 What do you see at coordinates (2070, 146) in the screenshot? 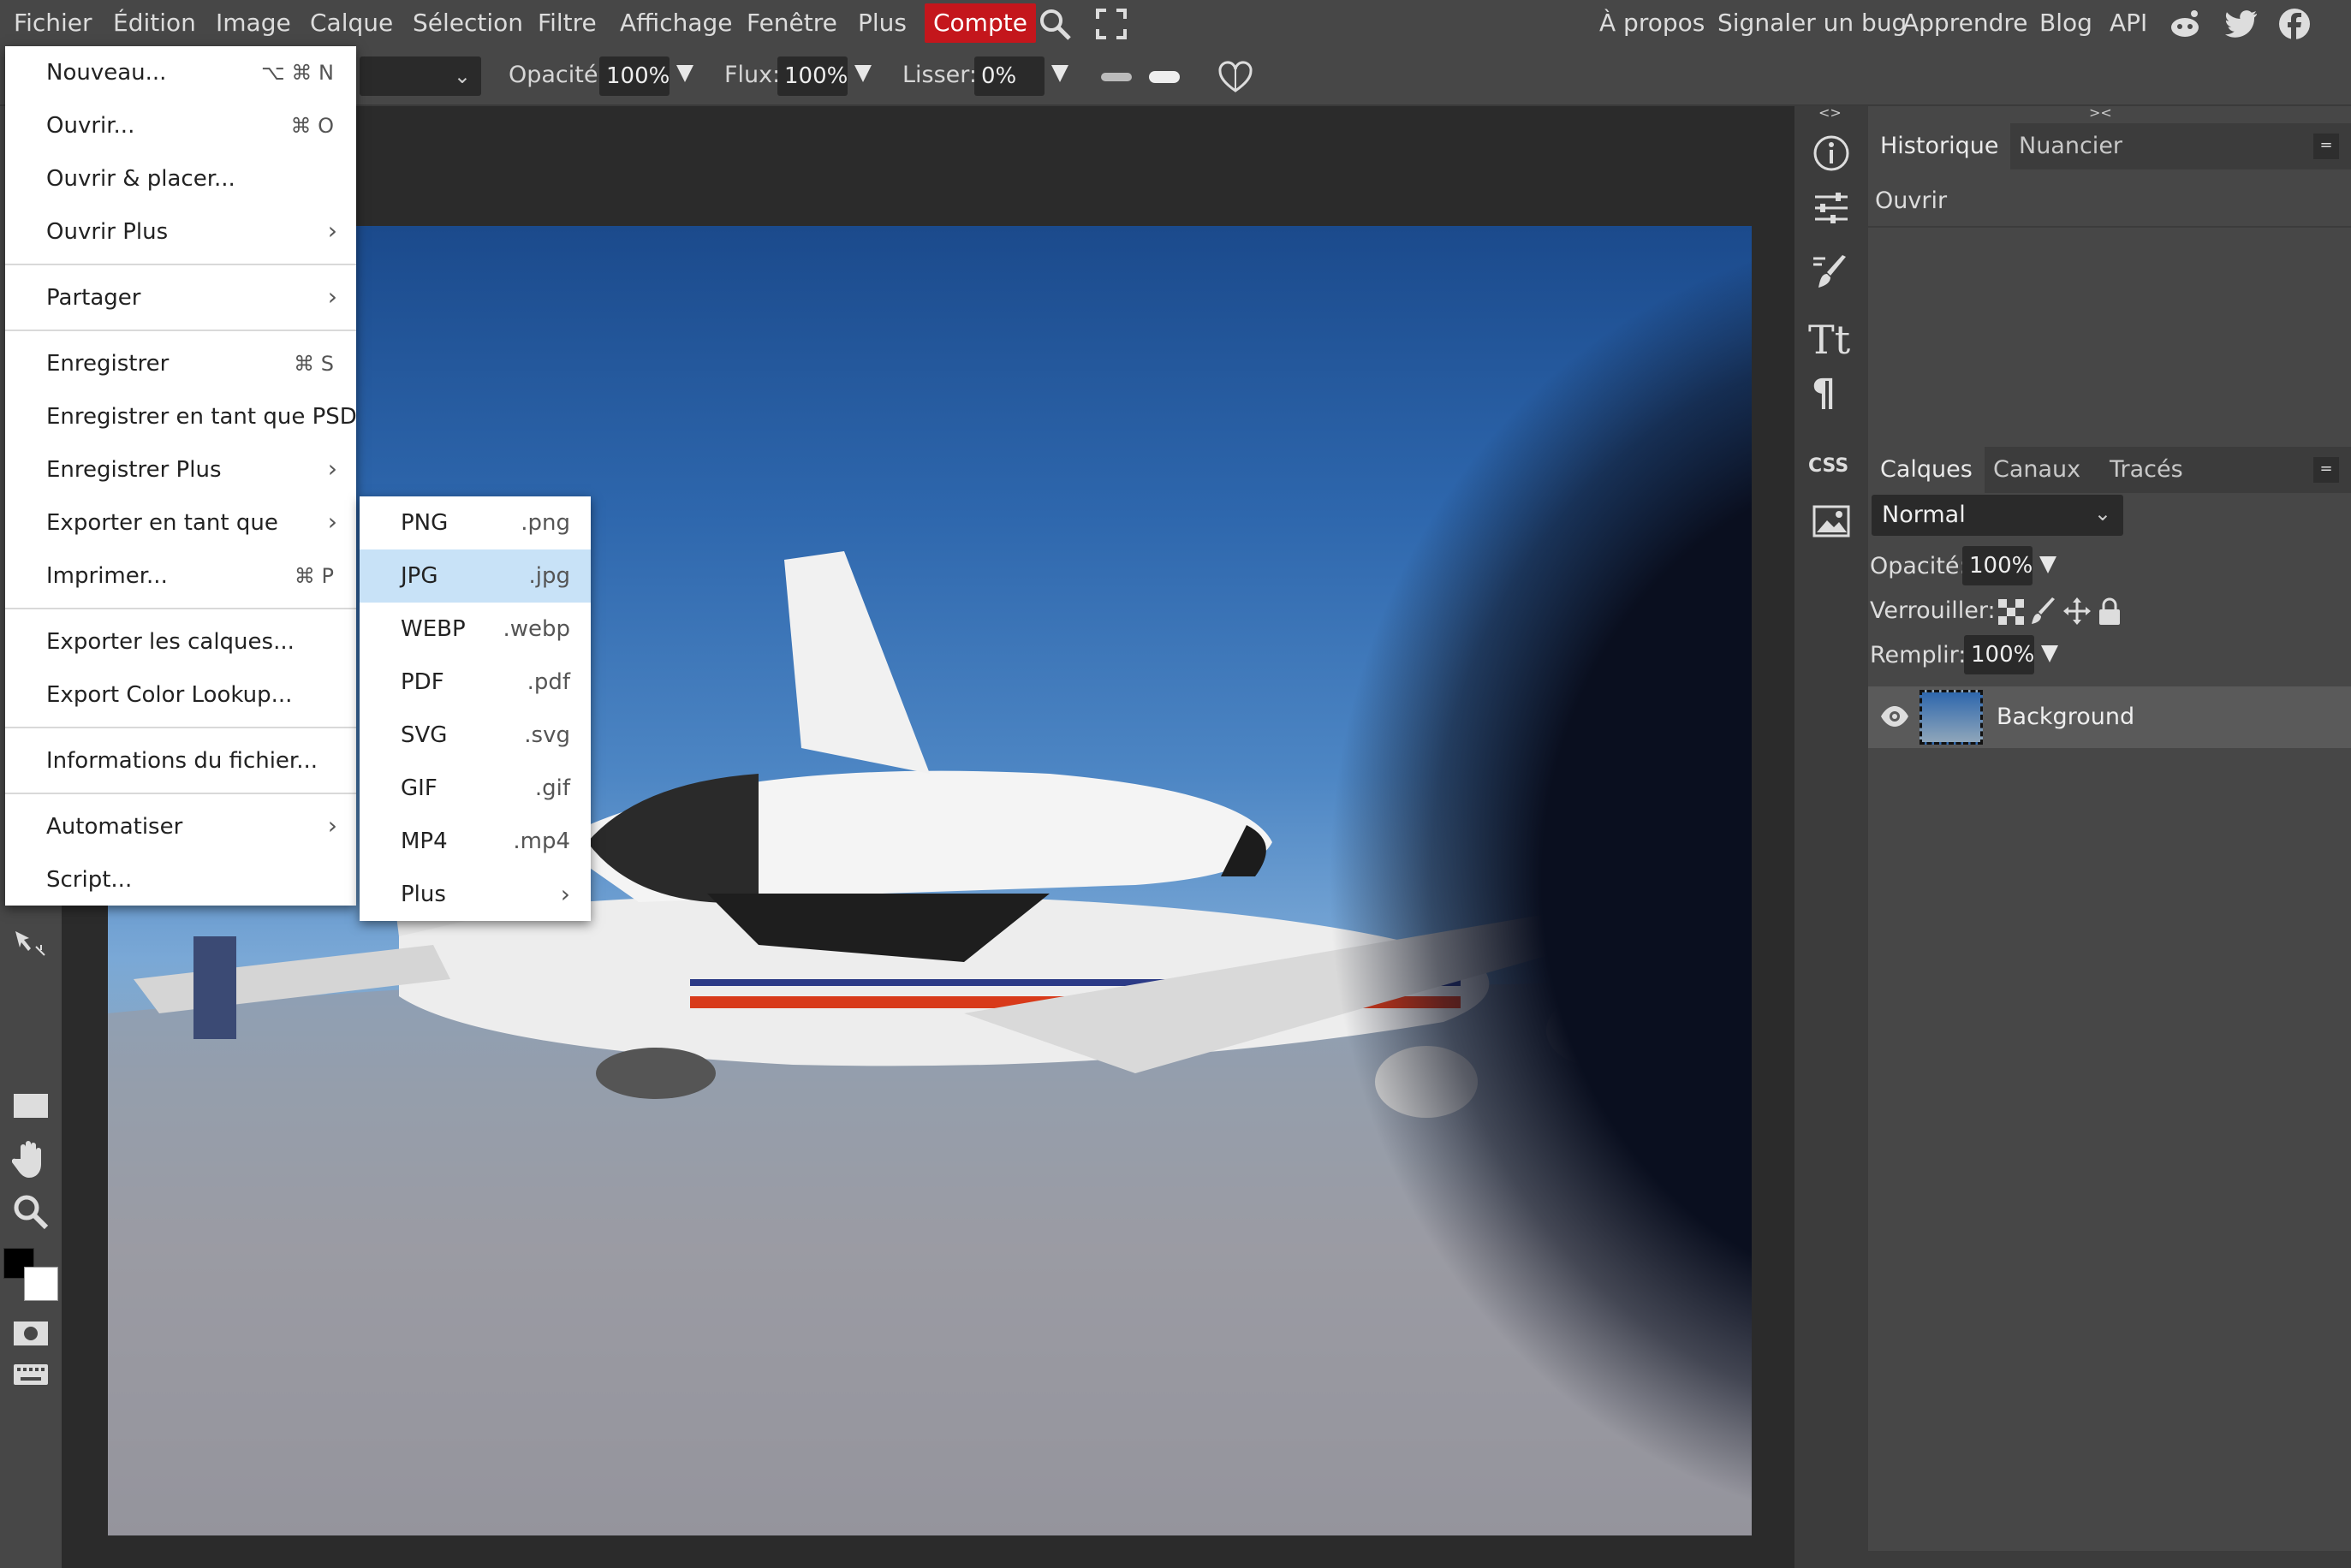
I see `tab-swatches: Nuancier` at bounding box center [2070, 146].